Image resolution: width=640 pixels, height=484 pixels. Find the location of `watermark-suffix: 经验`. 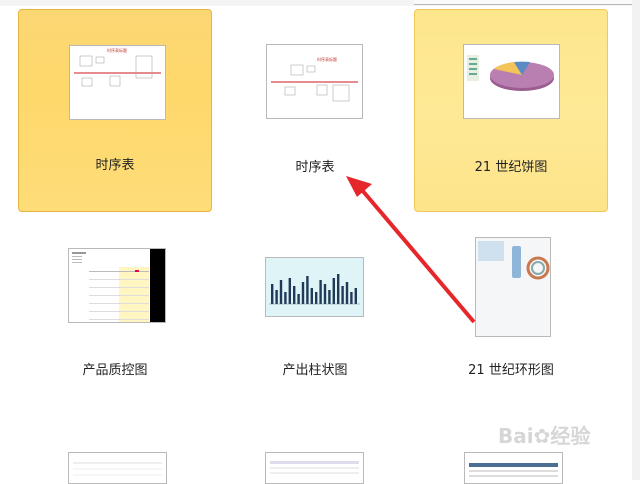

watermark-suffix: 经验 is located at coordinates (570, 436).